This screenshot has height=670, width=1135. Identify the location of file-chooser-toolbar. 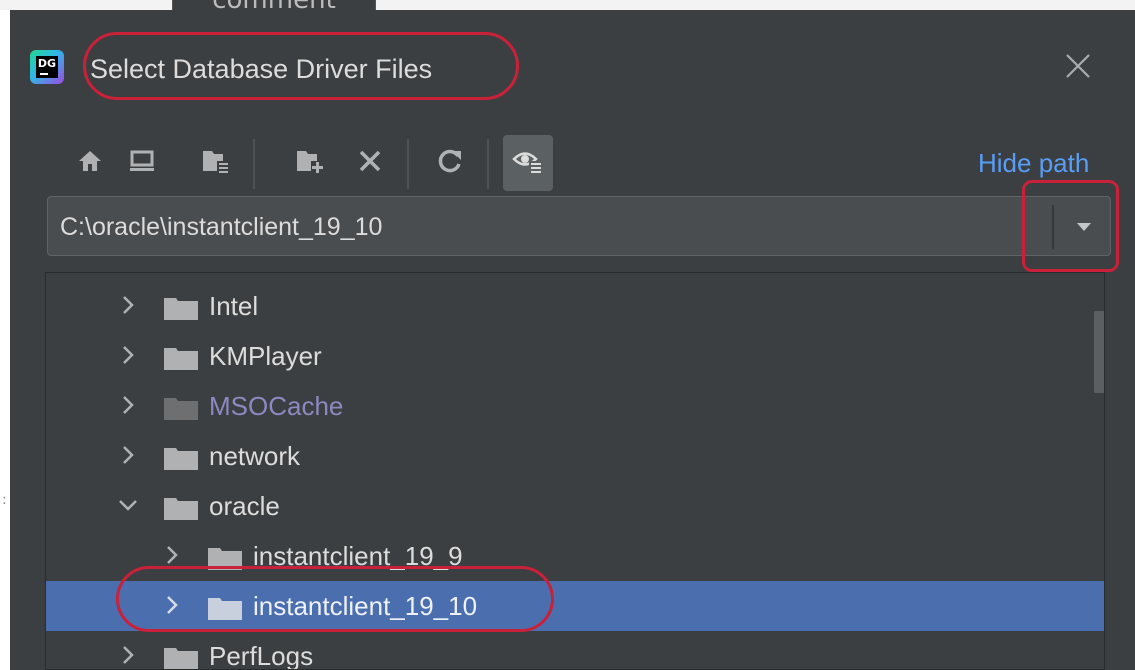
(325, 165).